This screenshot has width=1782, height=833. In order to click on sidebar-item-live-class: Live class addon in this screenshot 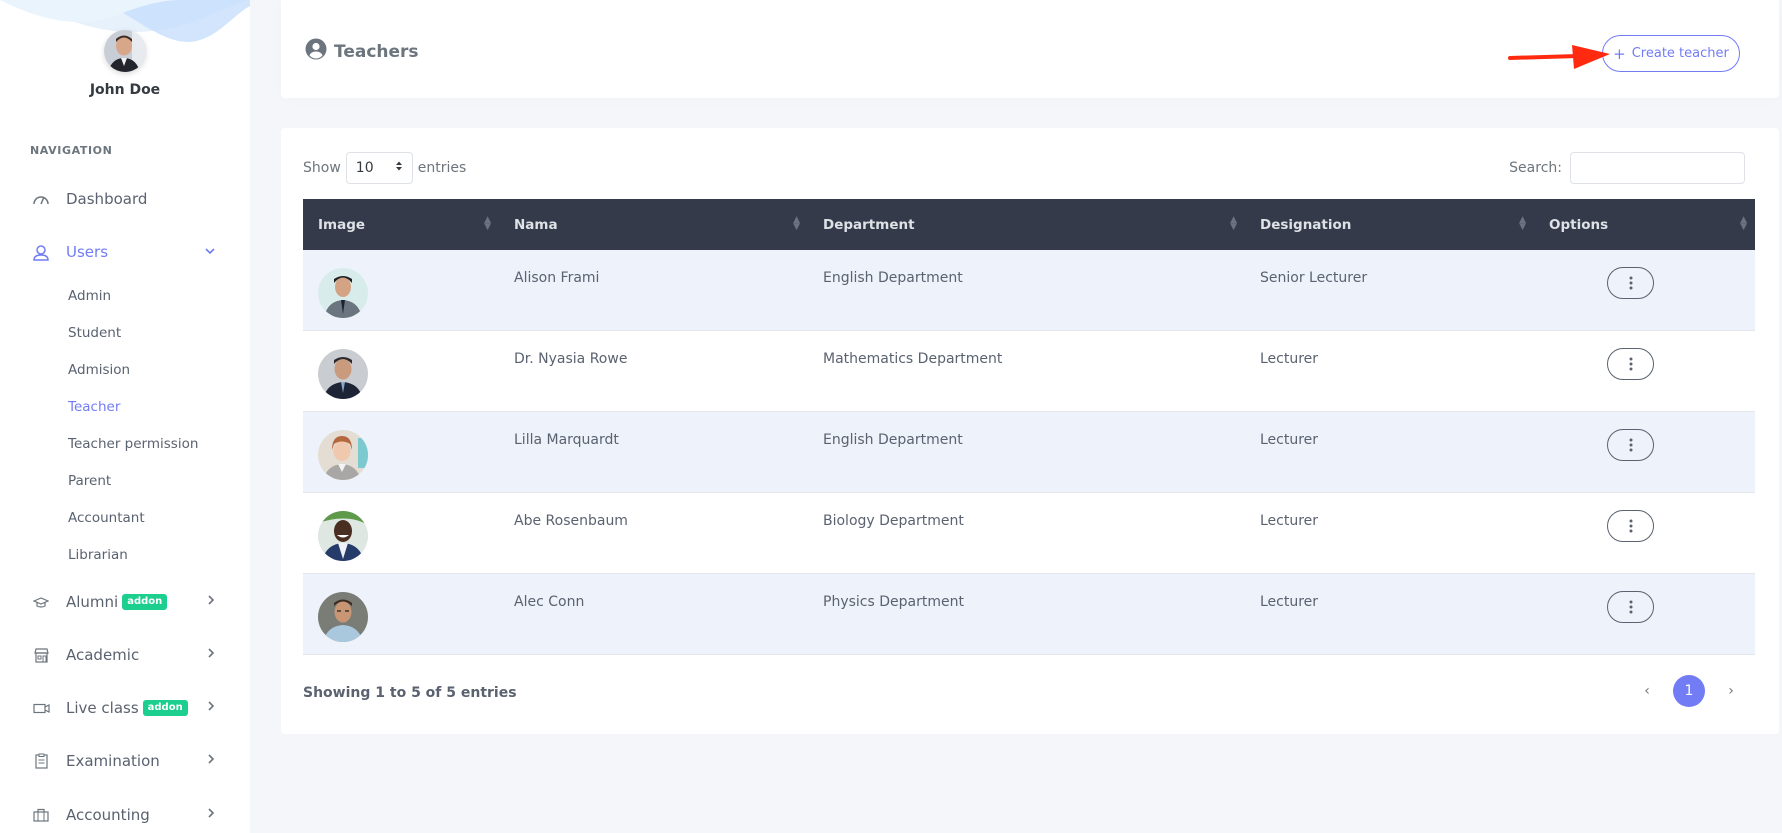, I will do `click(127, 708)`.